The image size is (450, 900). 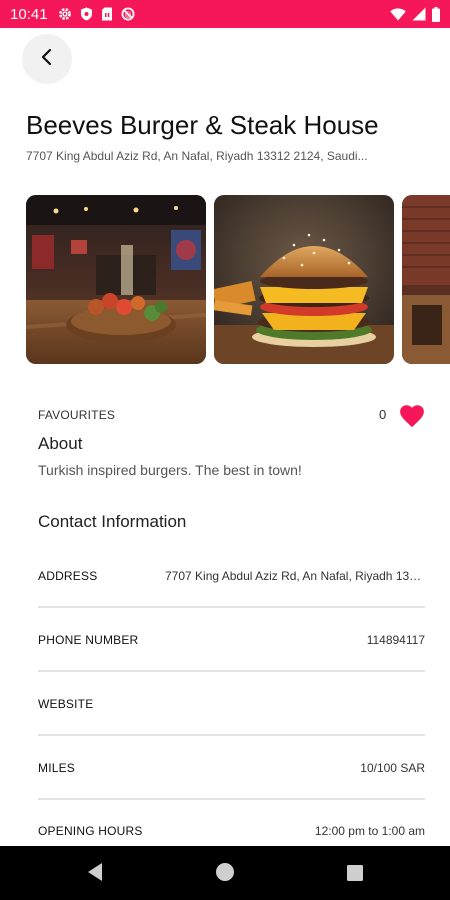 What do you see at coordinates (65, 14) in the screenshot?
I see `gear-icon` at bounding box center [65, 14].